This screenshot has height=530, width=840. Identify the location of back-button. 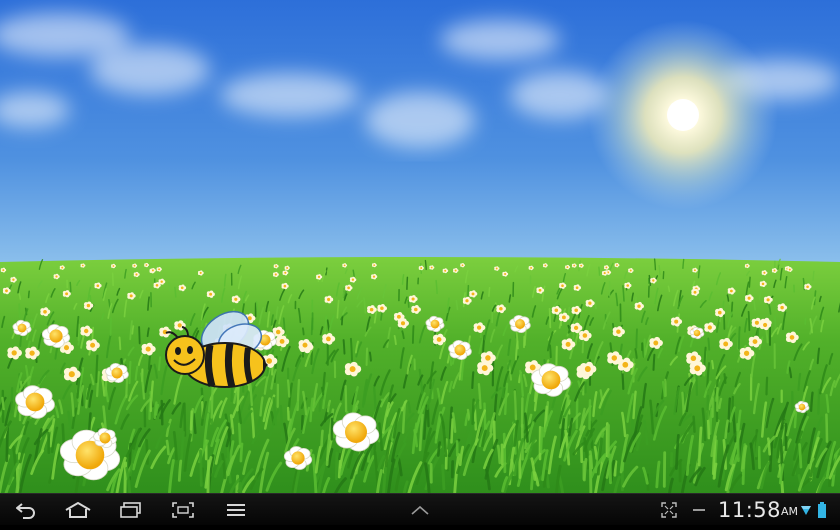
(26, 510).